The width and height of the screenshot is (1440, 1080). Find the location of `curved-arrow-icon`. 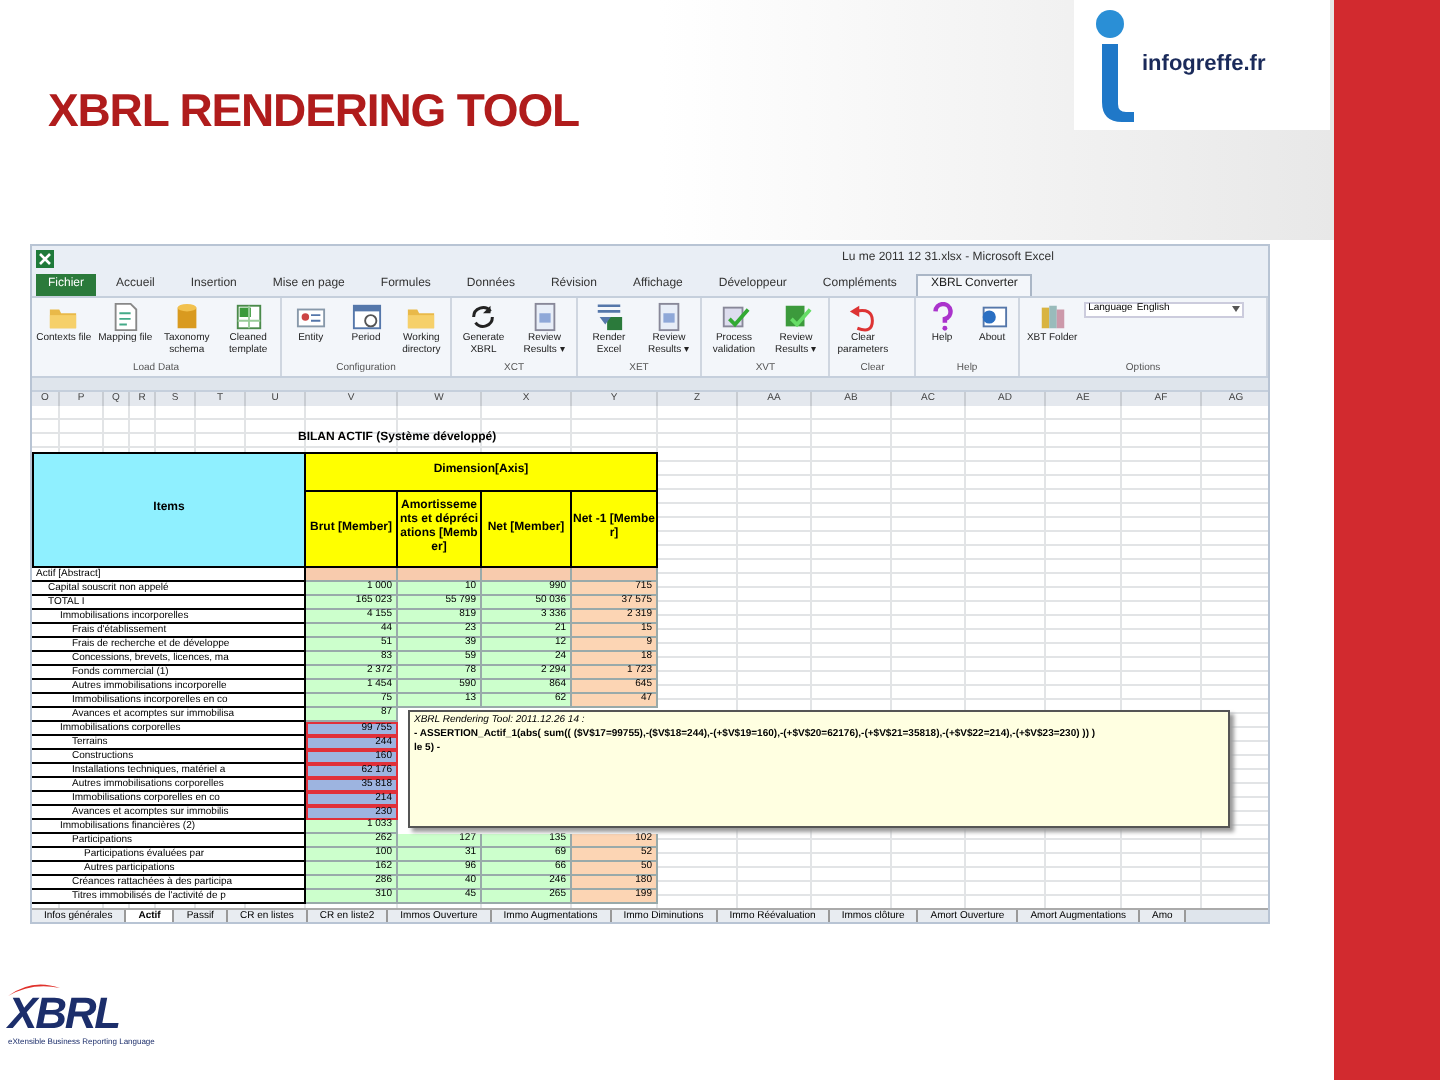

curved-arrow-icon is located at coordinates (862, 316).